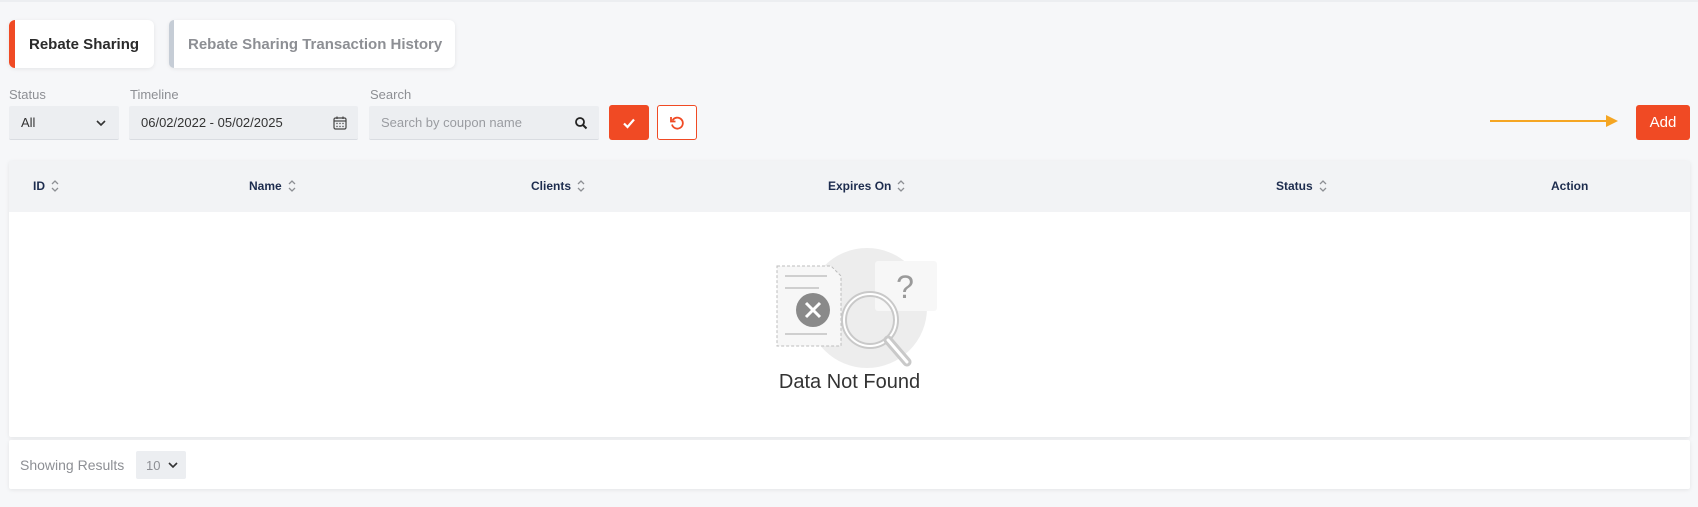  I want to click on column-label: Expires On, so click(860, 186).